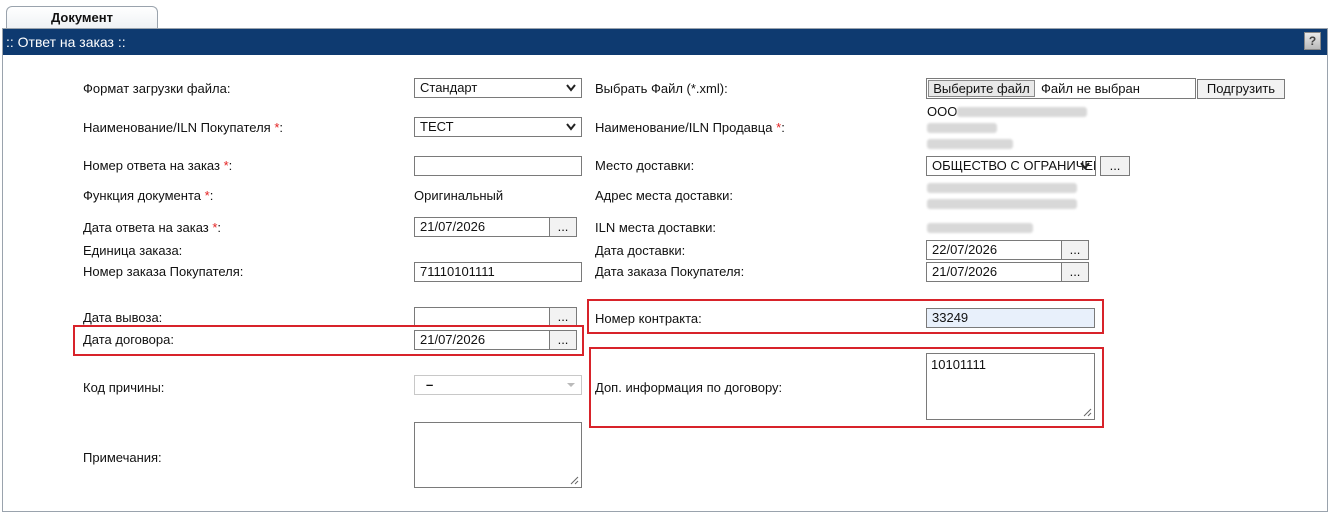  I want to click on delivery-place-value: ОБЩЕСТВО С ОГРАНИЧЕН, so click(1014, 165).